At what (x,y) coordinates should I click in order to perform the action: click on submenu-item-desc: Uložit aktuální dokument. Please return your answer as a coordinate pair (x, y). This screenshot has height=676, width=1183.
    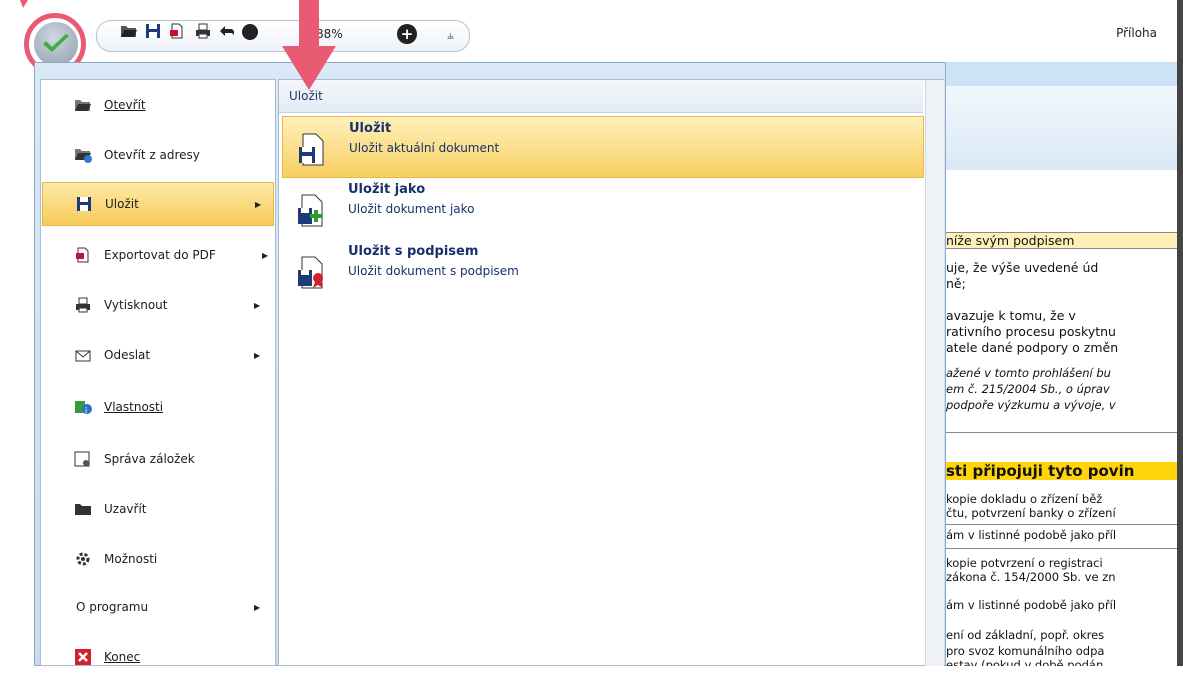
    Looking at the image, I should click on (424, 148).